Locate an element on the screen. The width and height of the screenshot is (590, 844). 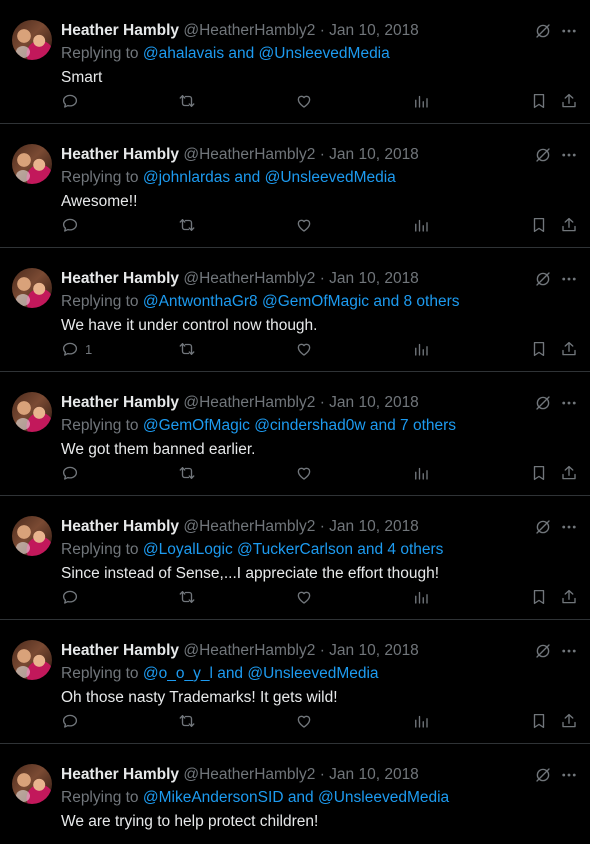
tweet-text: Oh those nasty Trademarks! It gets wild! is located at coordinates (199, 697).